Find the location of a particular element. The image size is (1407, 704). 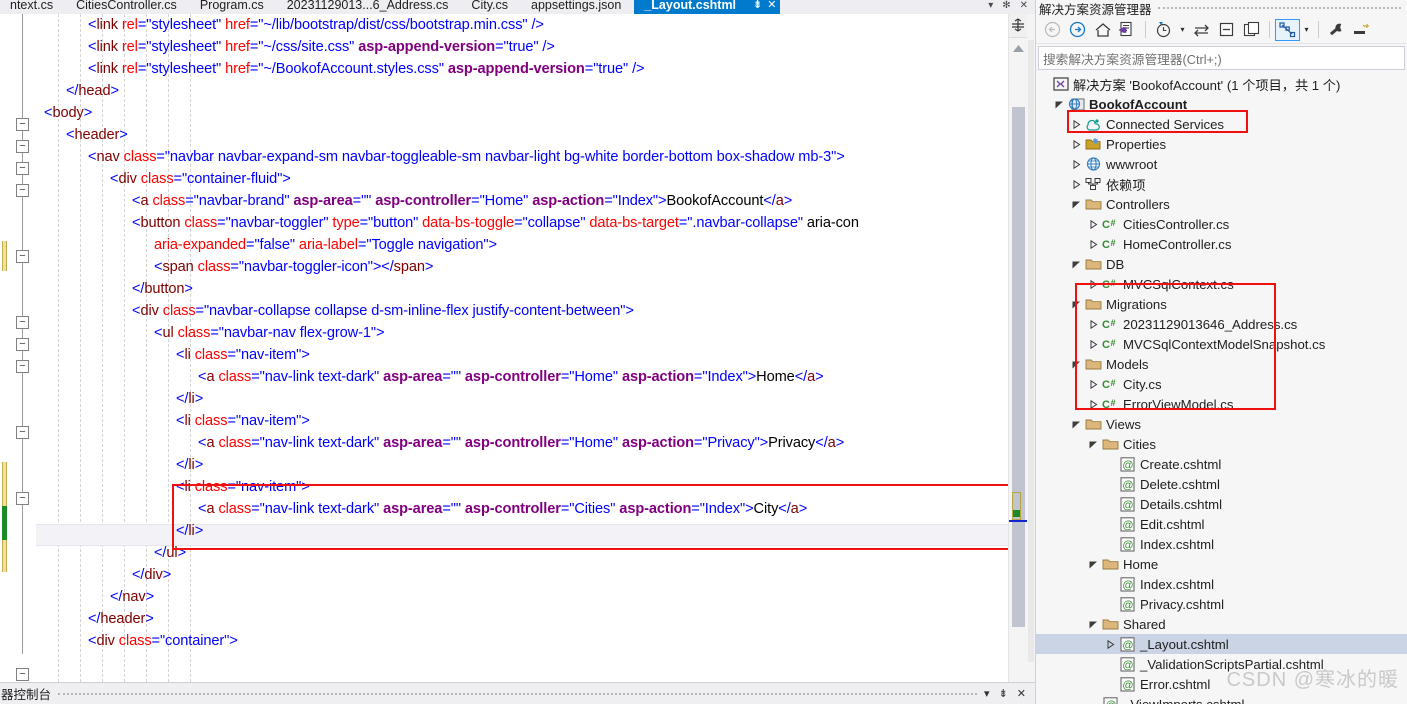

filter-dropdown-icon: ▾ is located at coordinates (1182, 29).